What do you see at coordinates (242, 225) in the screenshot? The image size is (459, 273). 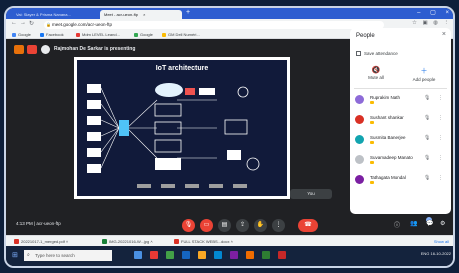 I see `present-button: ⇪` at bounding box center [242, 225].